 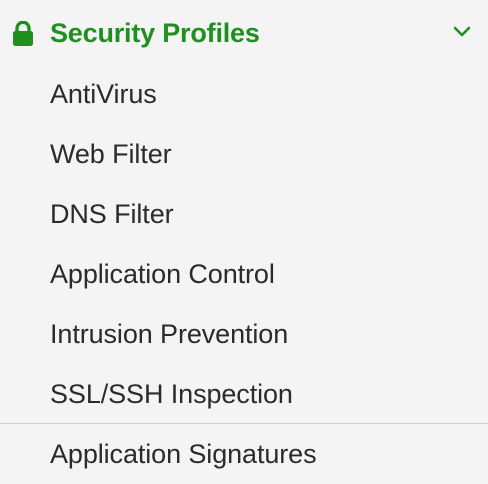 What do you see at coordinates (111, 154) in the screenshot?
I see `menu-item-label: Web Filter` at bounding box center [111, 154].